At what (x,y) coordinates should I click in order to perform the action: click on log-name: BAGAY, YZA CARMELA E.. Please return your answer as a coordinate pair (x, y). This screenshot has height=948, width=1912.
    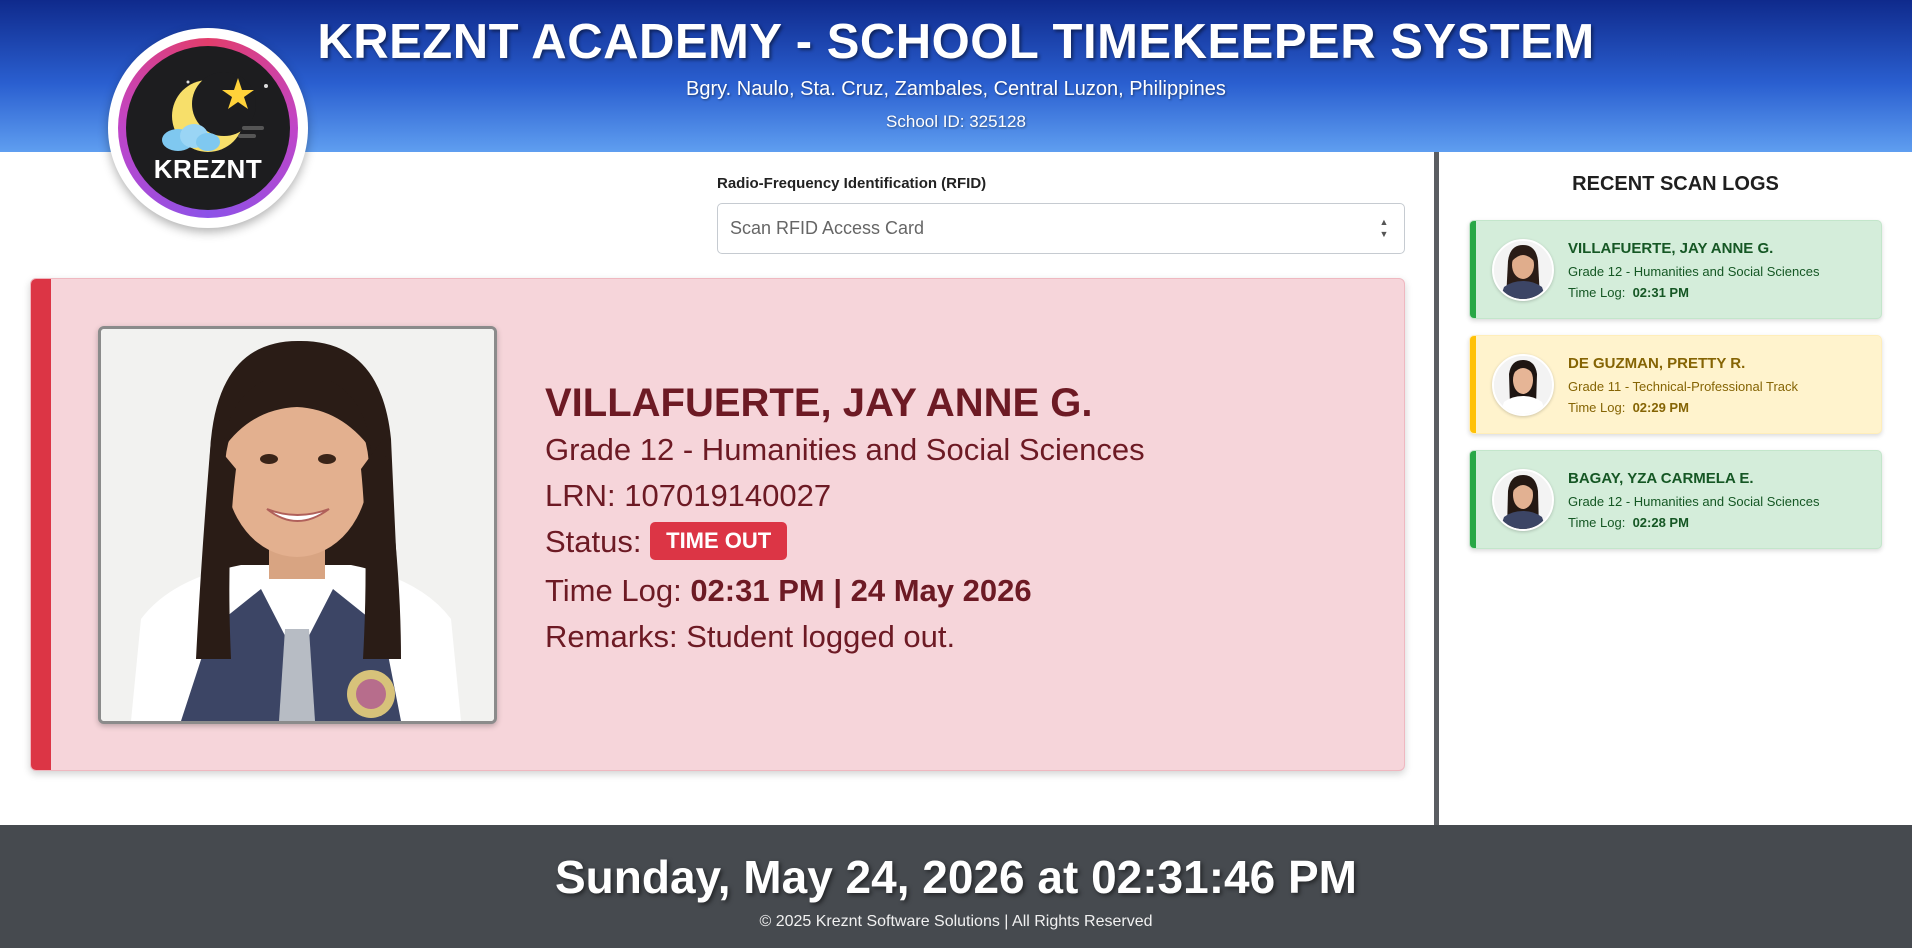
    Looking at the image, I should click on (1661, 478).